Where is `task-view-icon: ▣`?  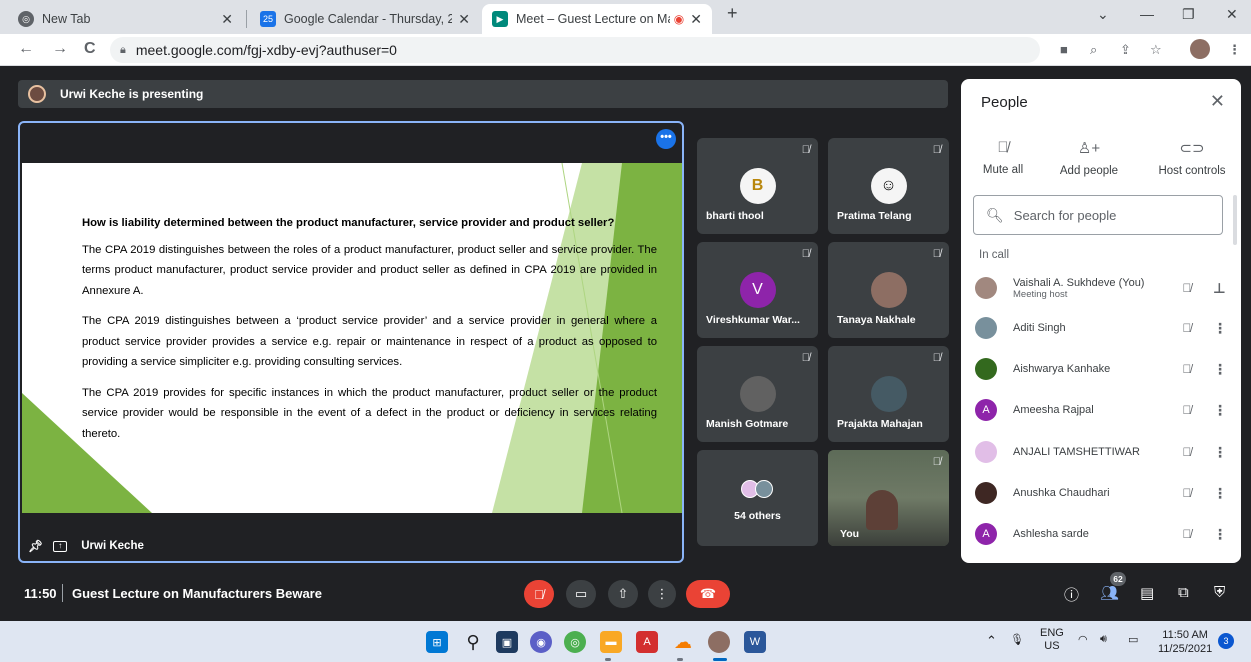
task-view-icon: ▣ is located at coordinates (507, 642).